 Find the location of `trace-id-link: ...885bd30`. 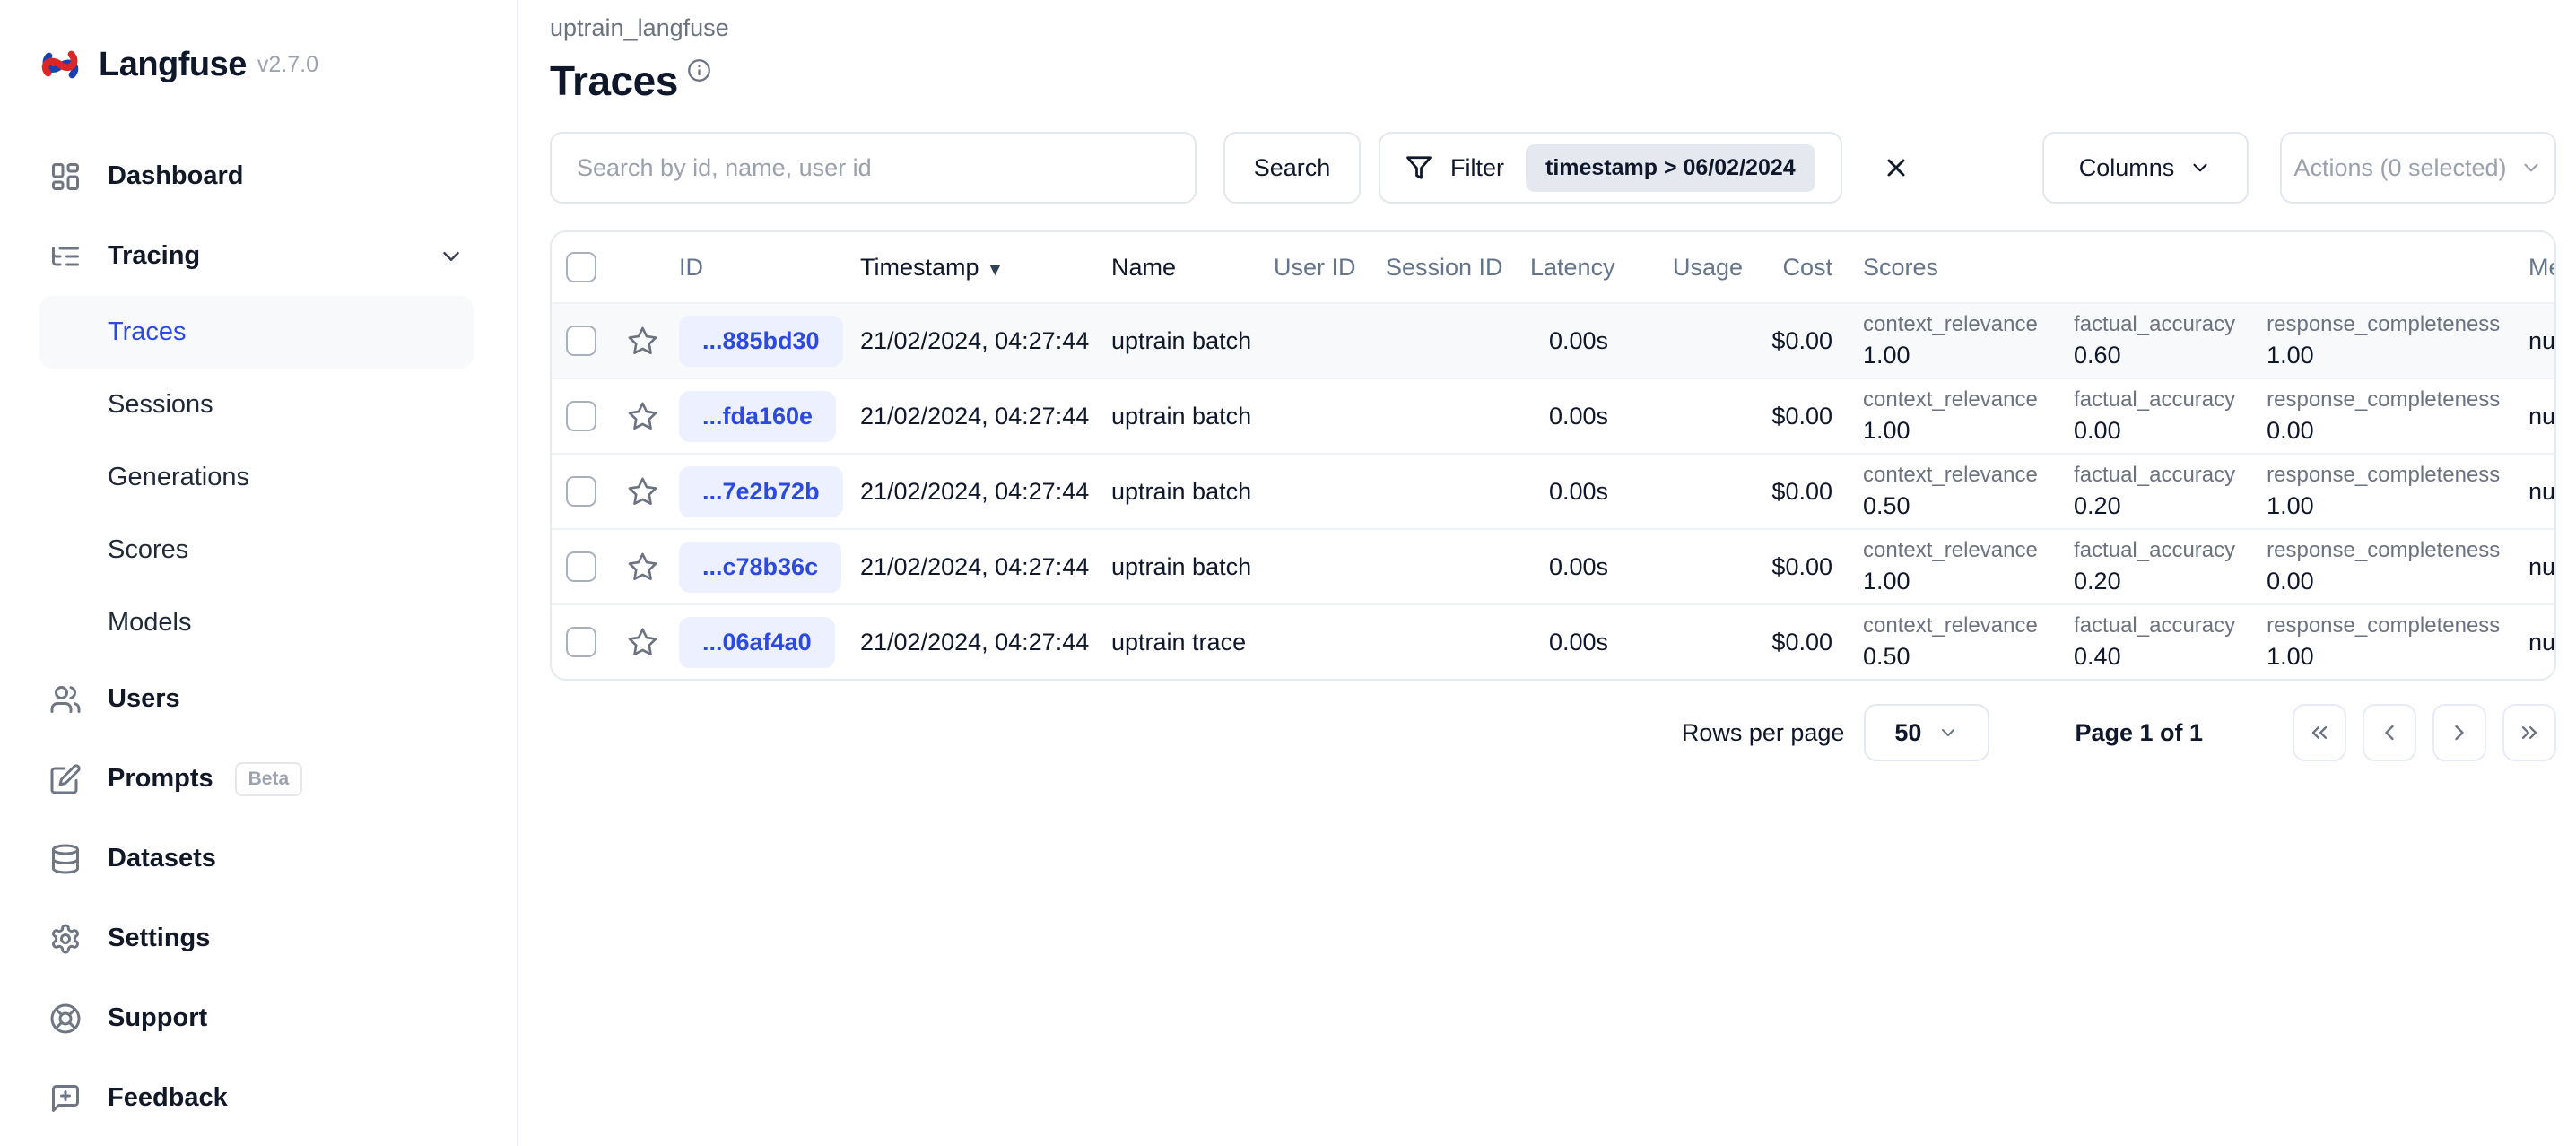

trace-id-link: ...885bd30 is located at coordinates (761, 341).